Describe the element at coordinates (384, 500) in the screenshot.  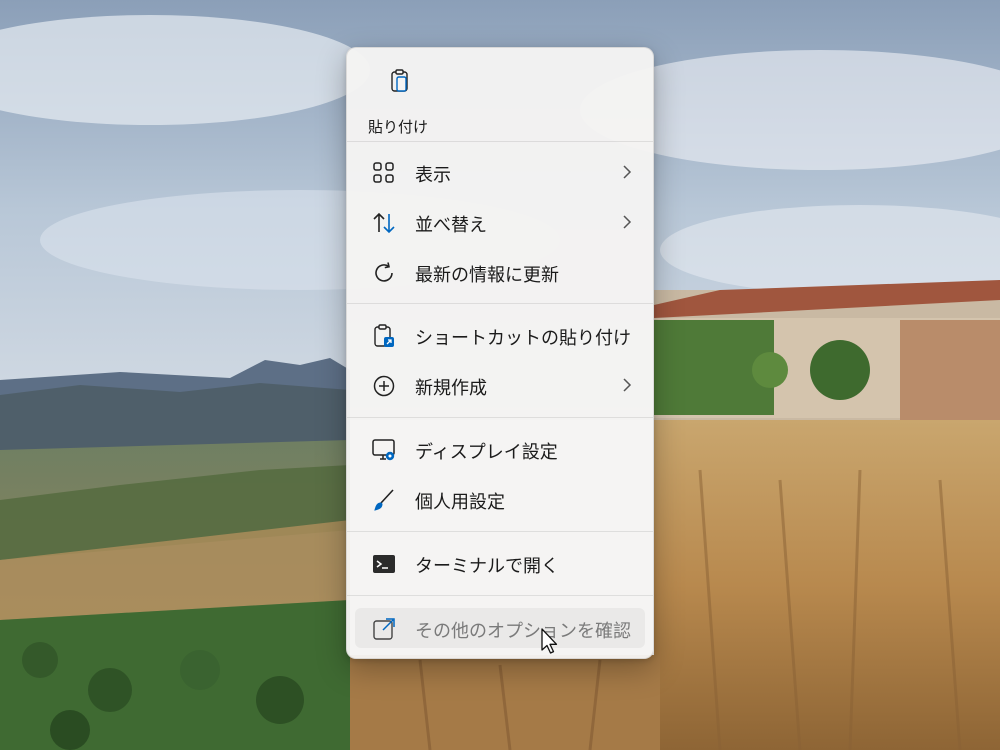
I see `brush-icon` at that location.